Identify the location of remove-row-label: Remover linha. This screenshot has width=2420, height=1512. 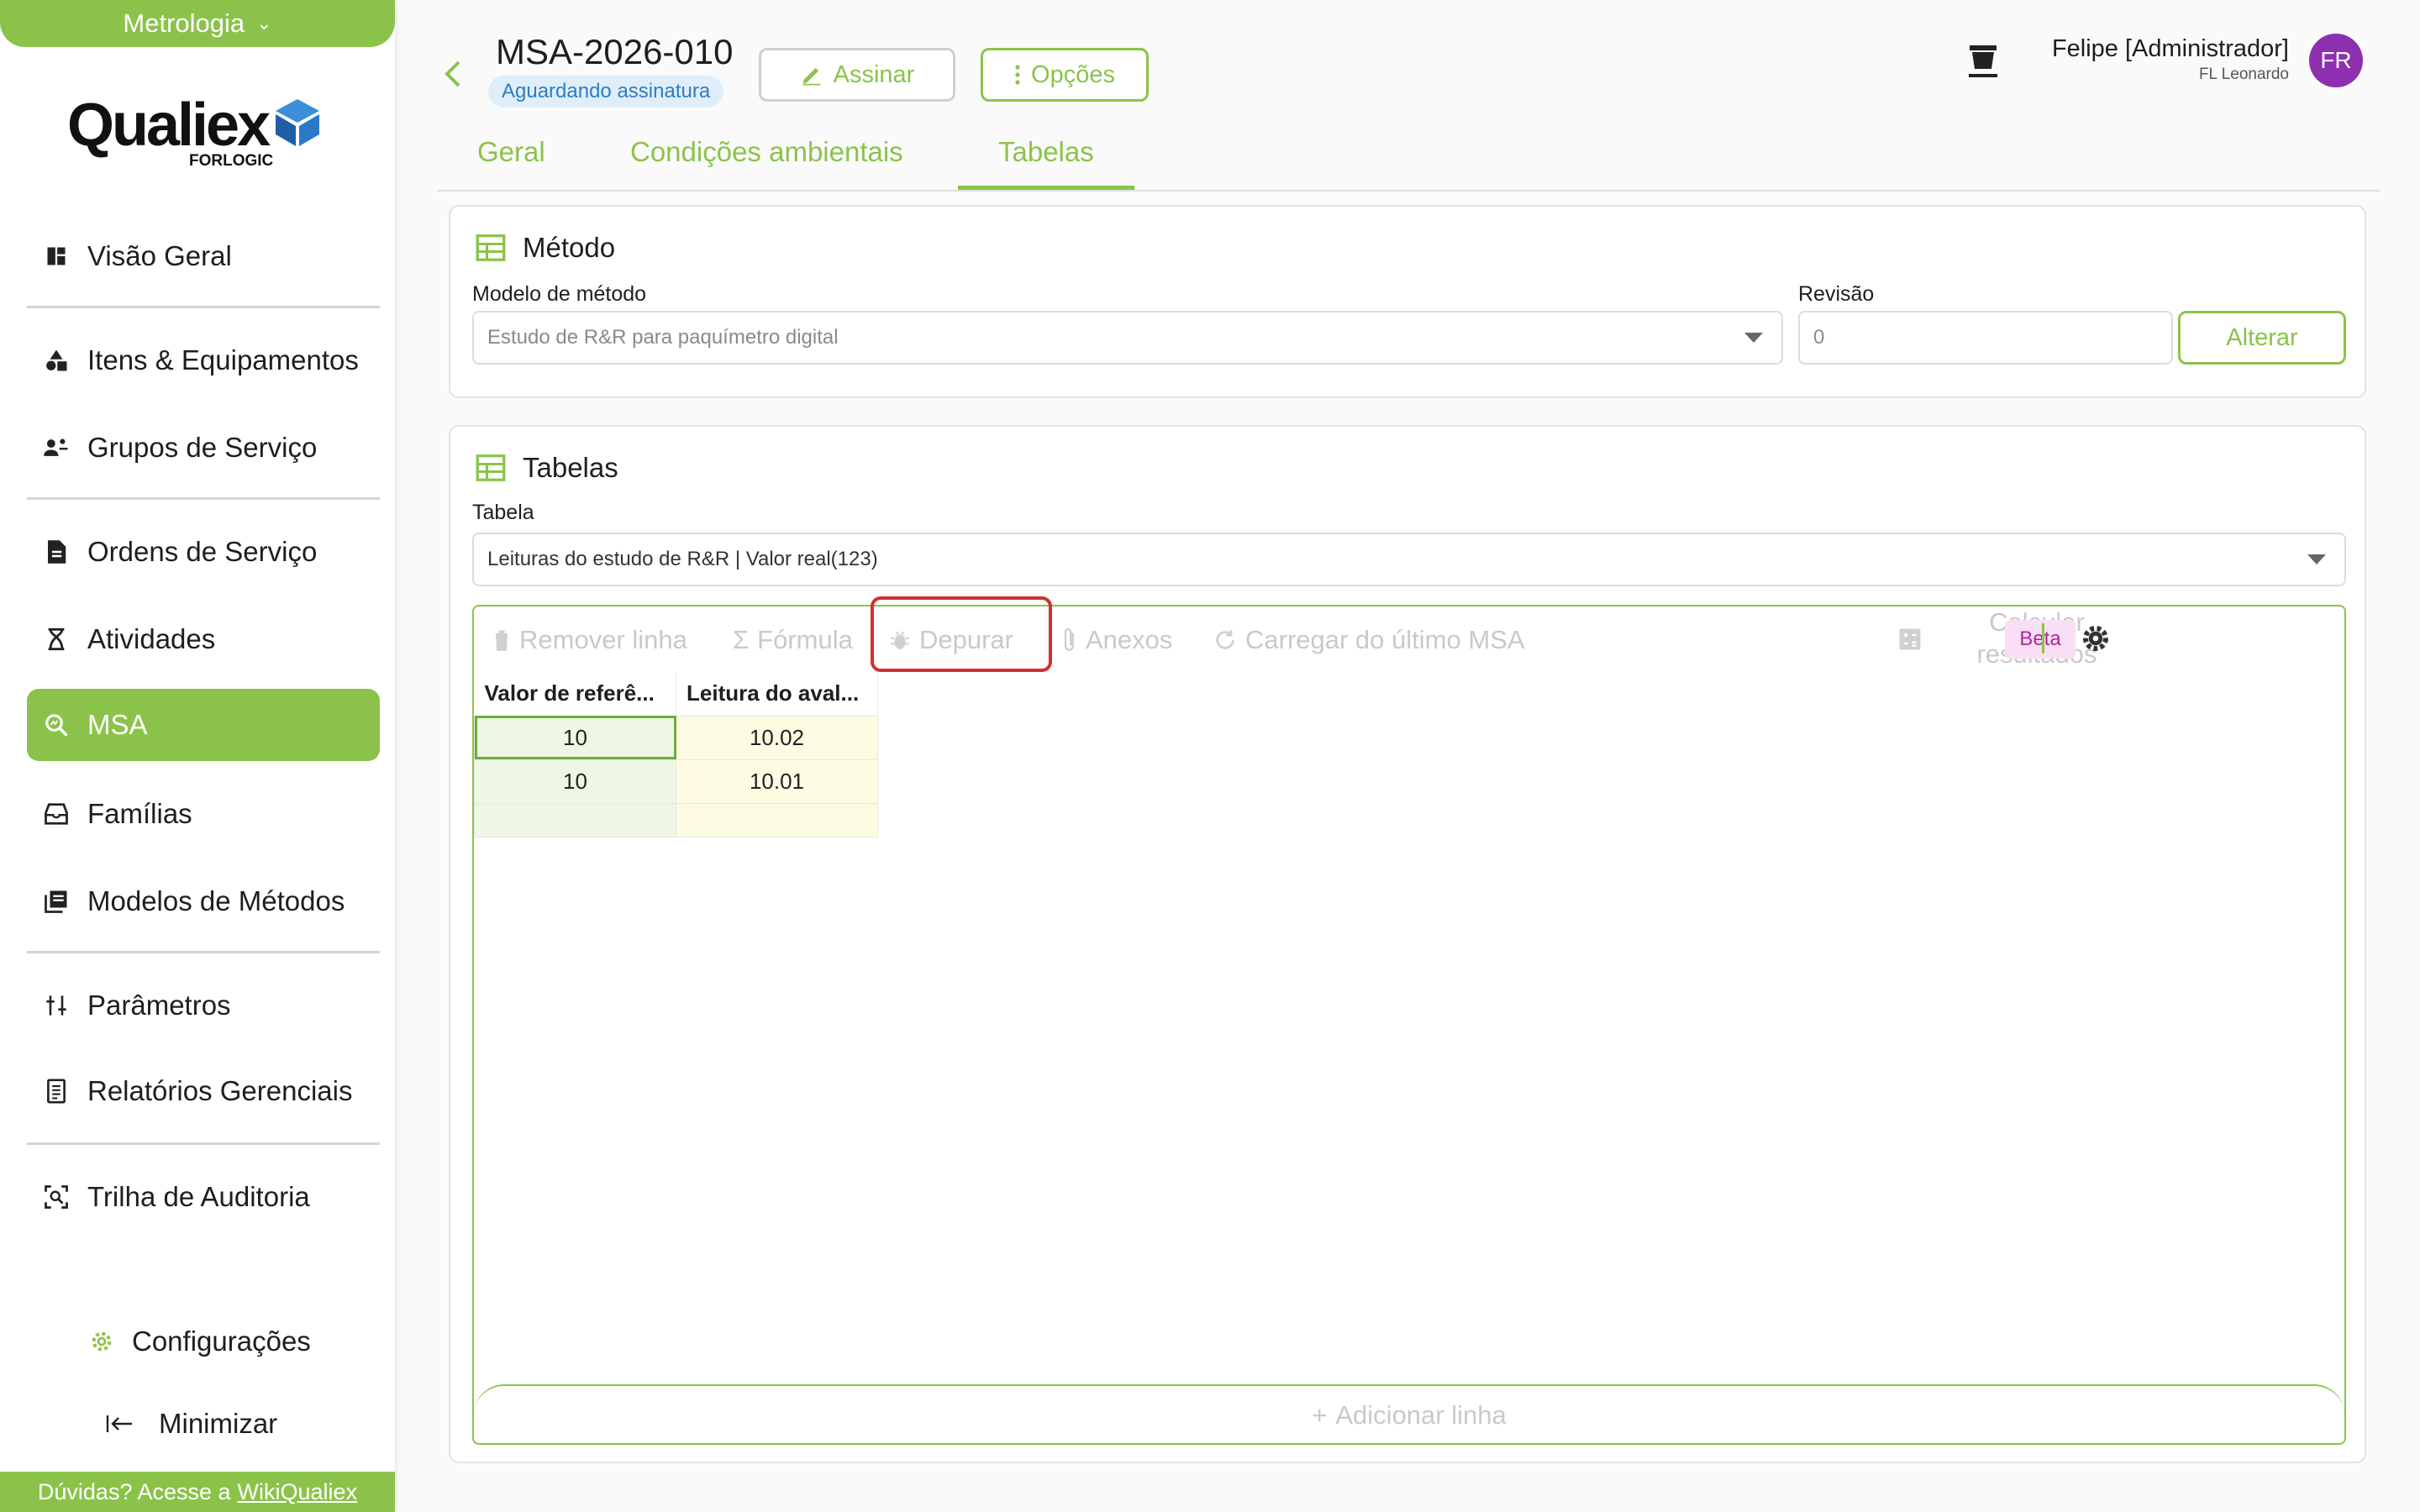
(603, 639).